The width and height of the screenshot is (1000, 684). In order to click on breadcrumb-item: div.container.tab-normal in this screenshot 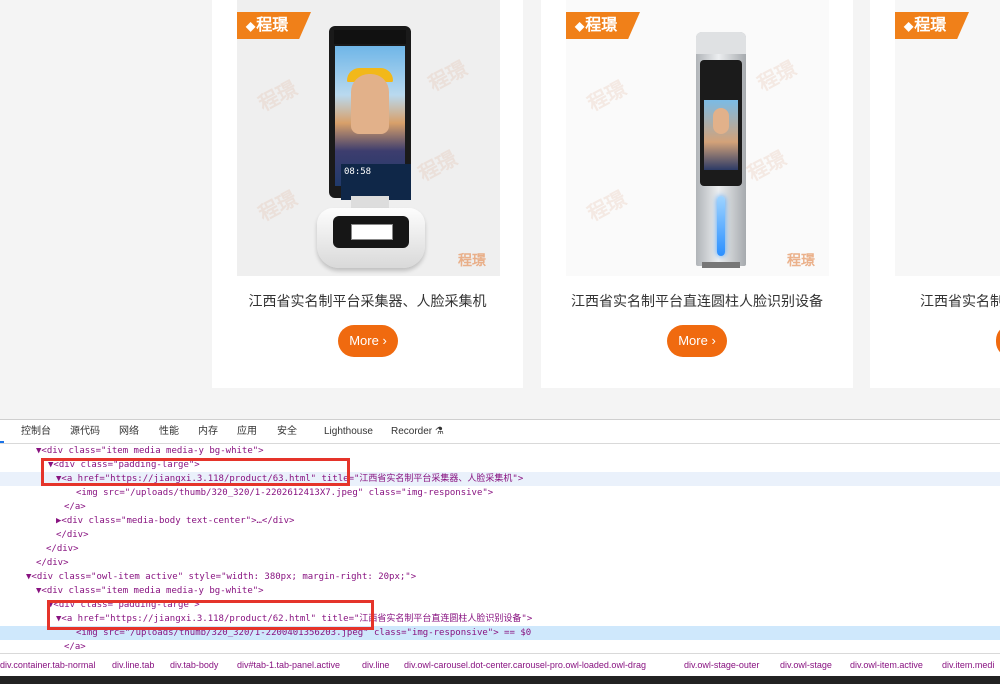, I will do `click(47, 665)`.